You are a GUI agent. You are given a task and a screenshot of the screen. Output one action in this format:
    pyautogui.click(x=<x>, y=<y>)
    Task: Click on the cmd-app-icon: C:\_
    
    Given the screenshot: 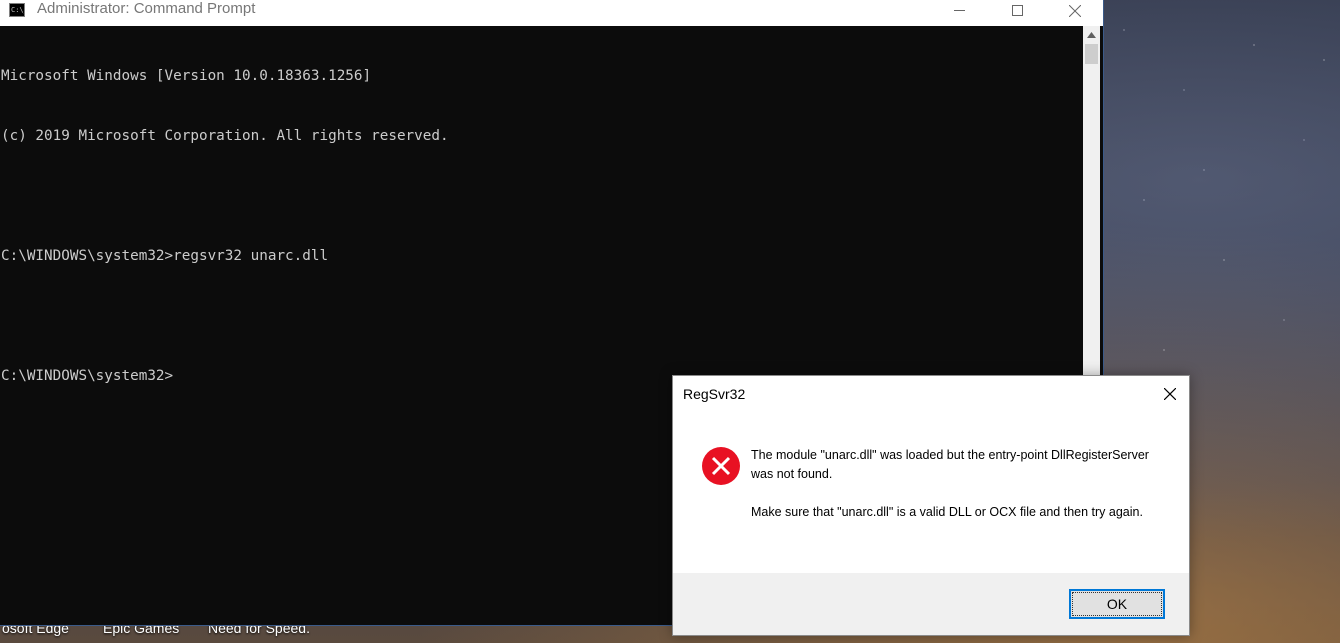 What is the action you would take?
    pyautogui.click(x=17, y=10)
    